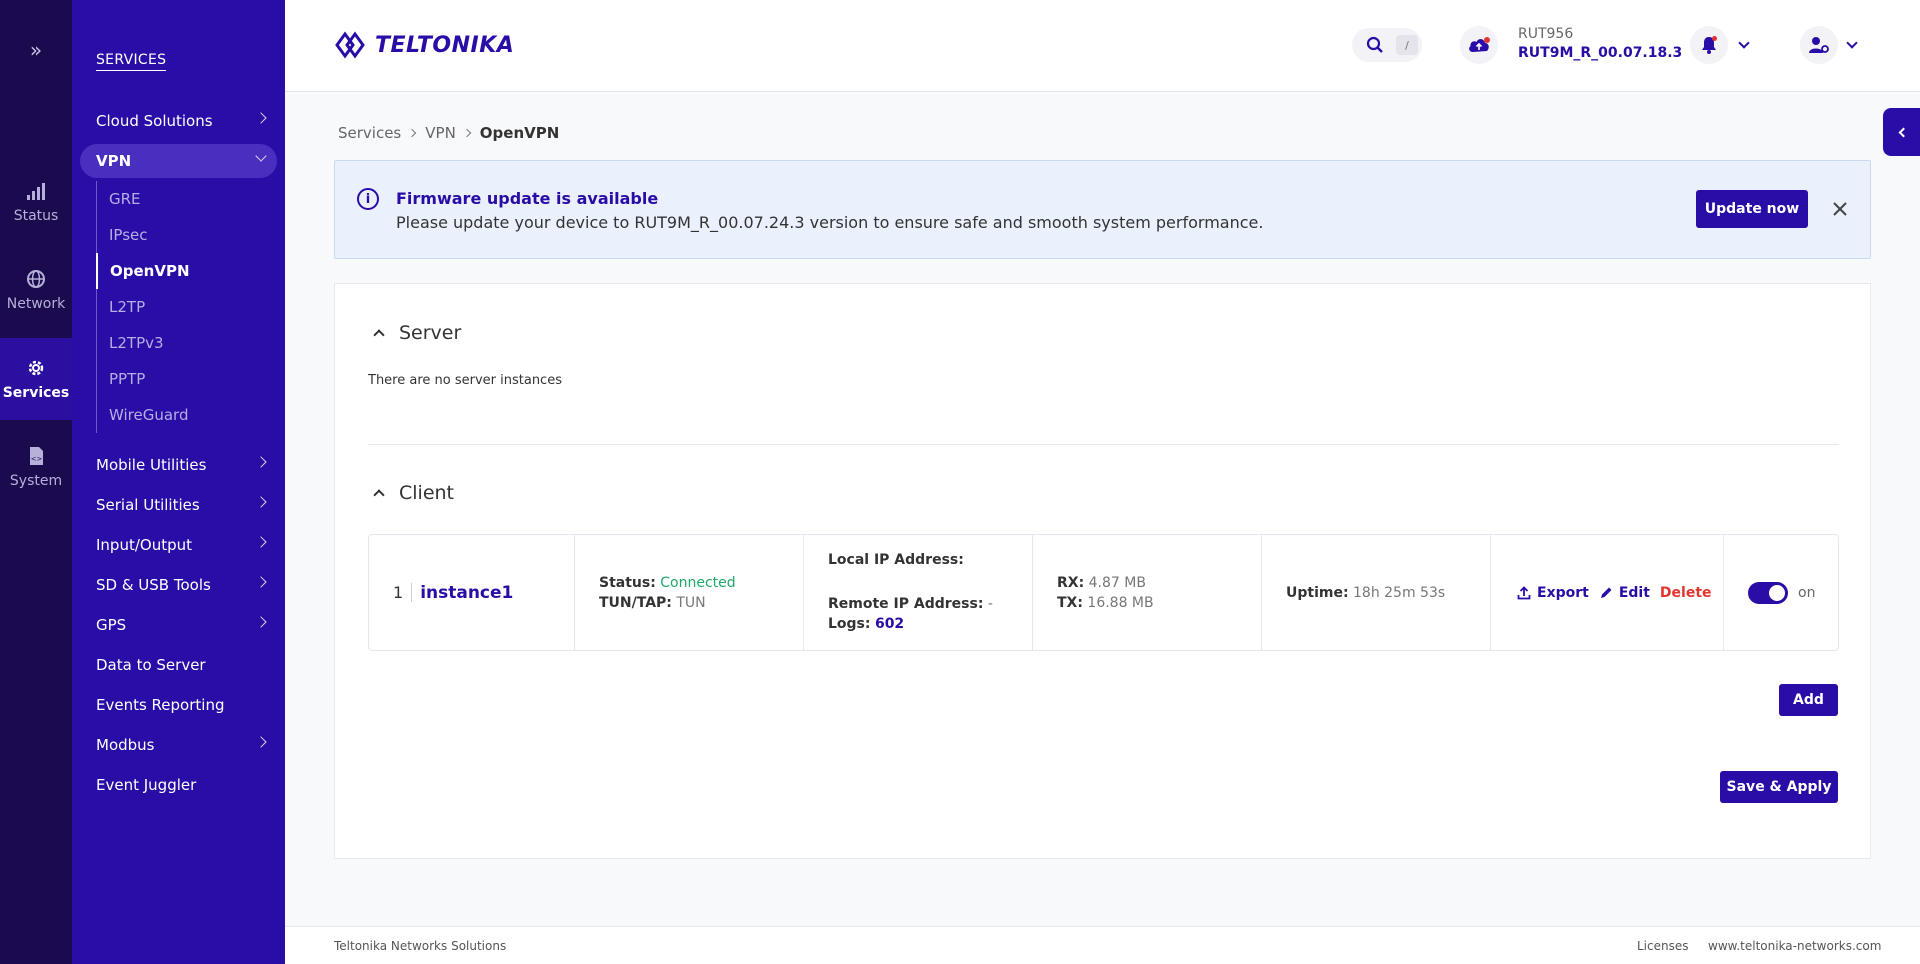  Describe the element at coordinates (420, 946) in the screenshot. I see `footer-company: Teltonika Networks Solutions` at that location.